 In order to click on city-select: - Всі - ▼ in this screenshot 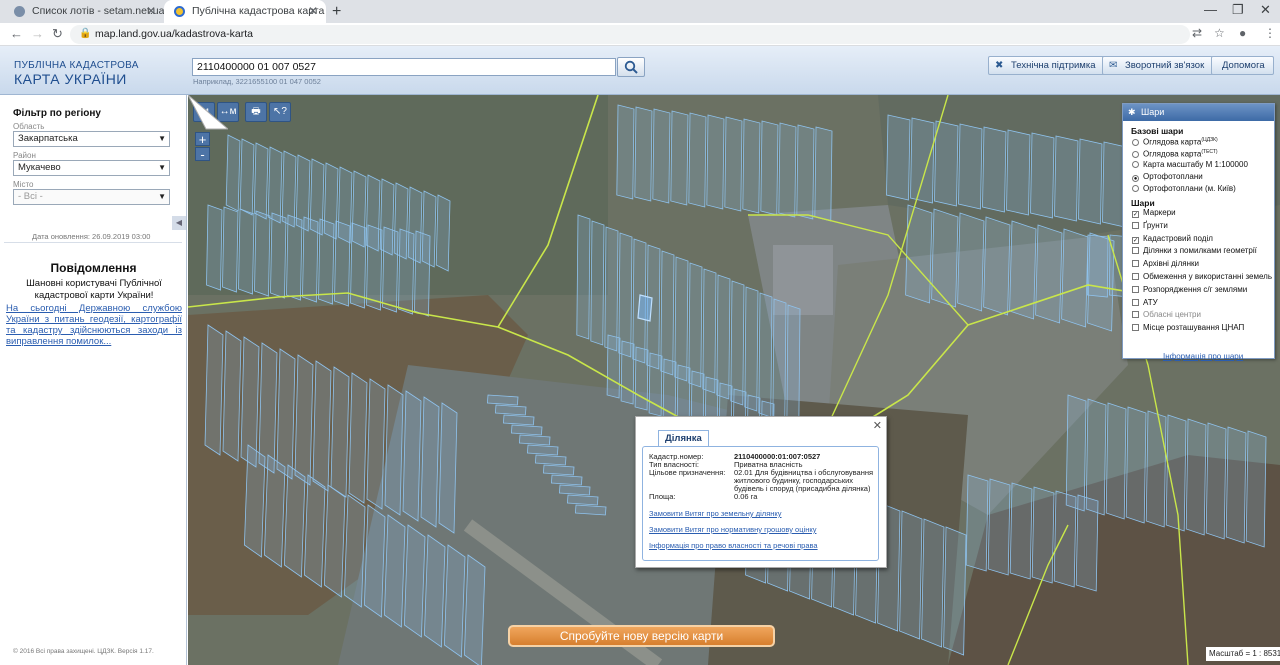, I will do `click(91, 197)`.